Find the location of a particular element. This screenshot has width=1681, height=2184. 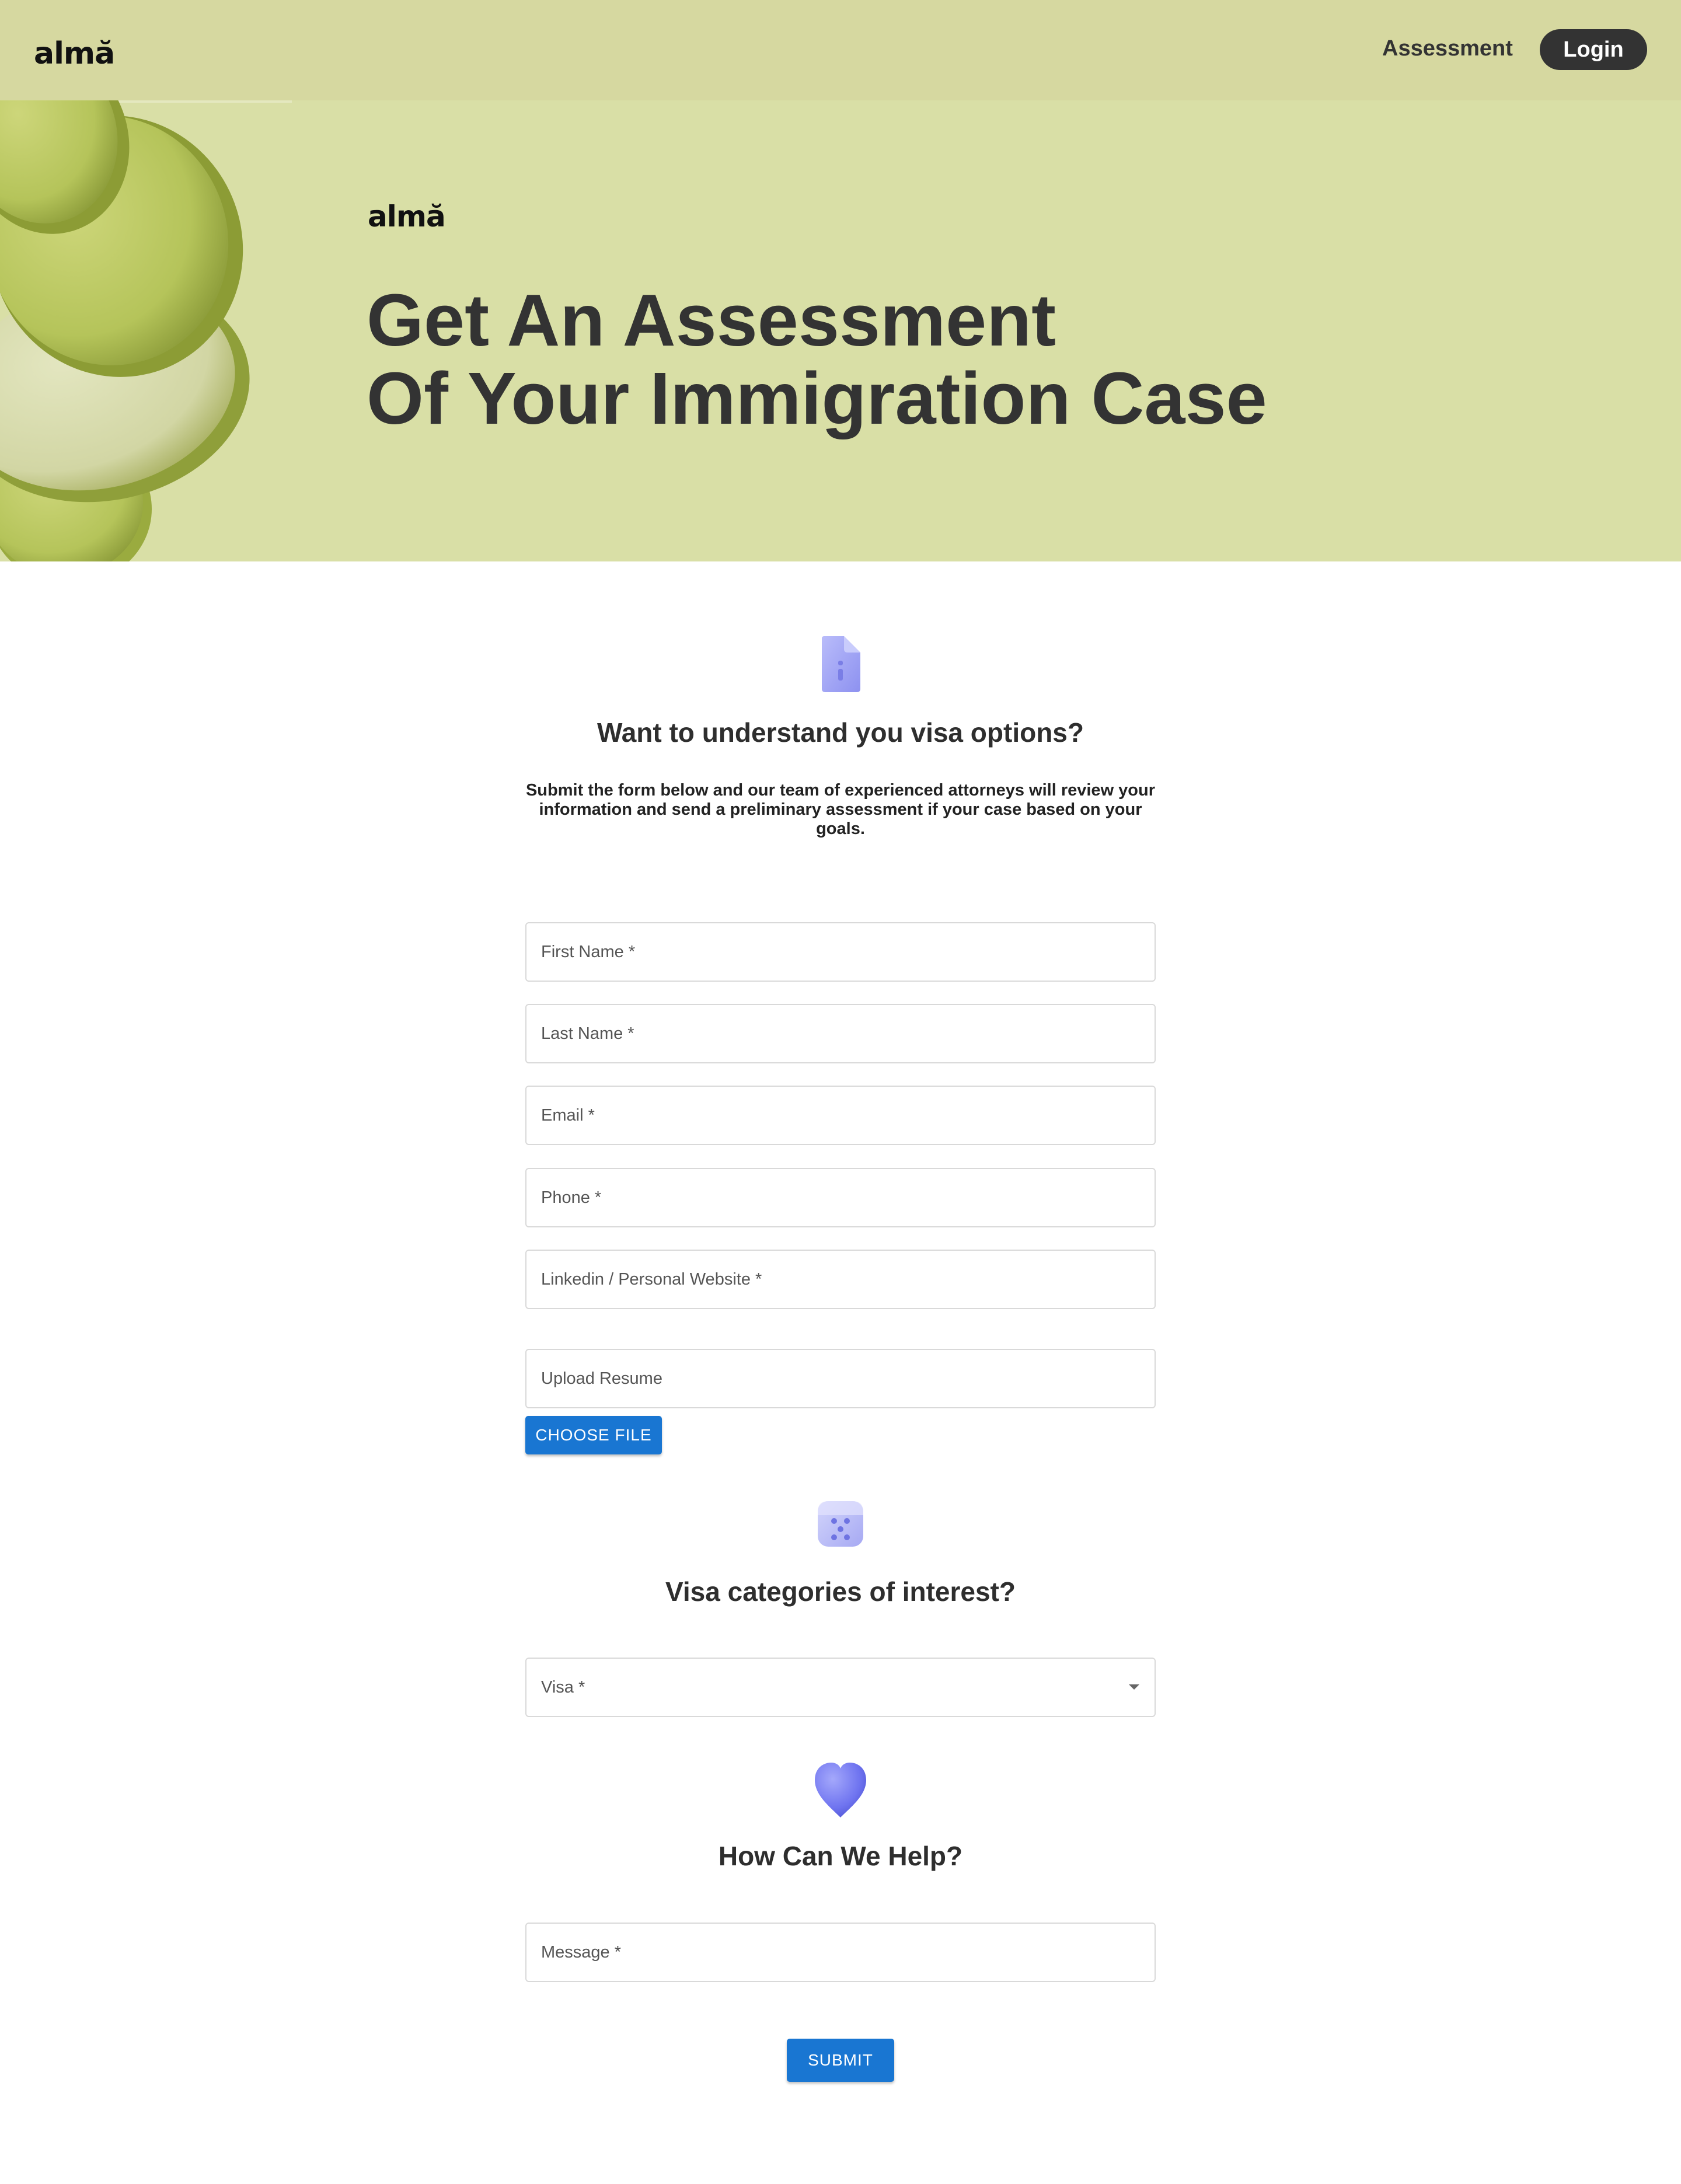

visa-select-label: Visa * is located at coordinates (563, 1687).